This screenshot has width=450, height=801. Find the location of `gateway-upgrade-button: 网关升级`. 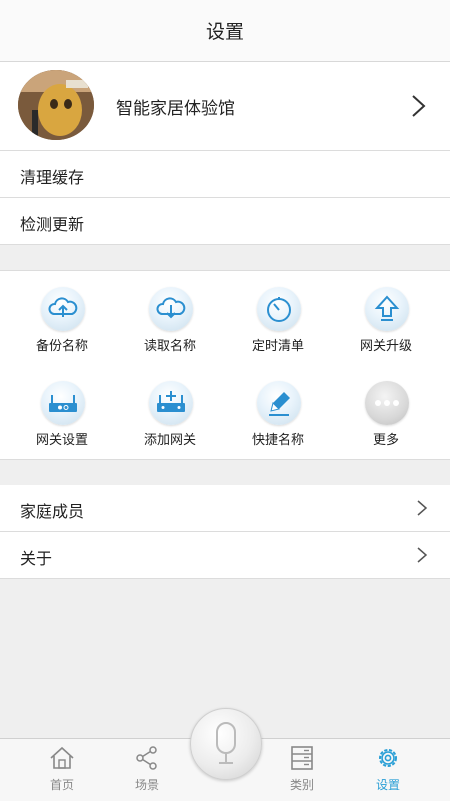

gateway-upgrade-button: 网关升级 is located at coordinates (386, 313).